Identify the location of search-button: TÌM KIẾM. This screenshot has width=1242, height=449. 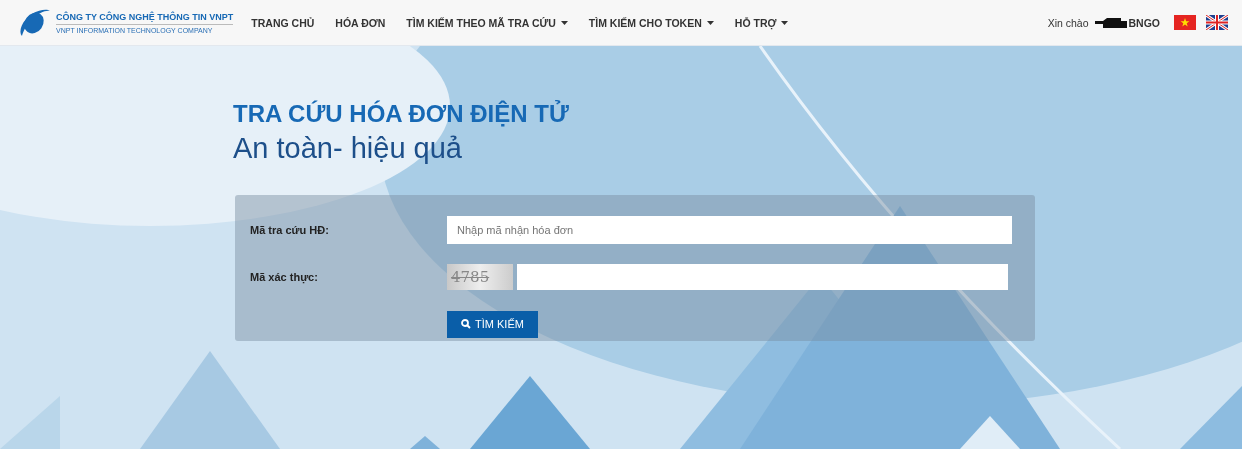
(492, 324).